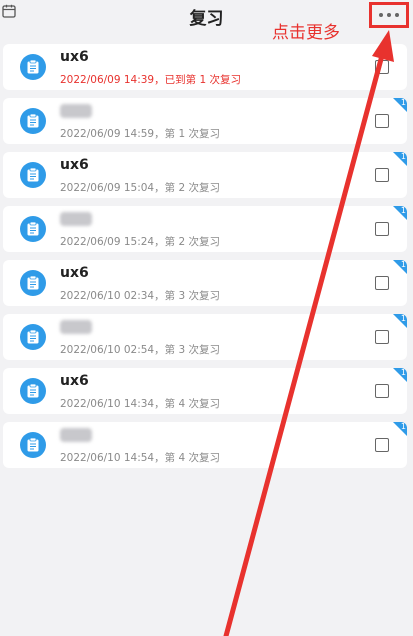  Describe the element at coordinates (205, 445) in the screenshot. I see `list-item: 2022/06/10 14:54，第 4 次复习 1` at that location.